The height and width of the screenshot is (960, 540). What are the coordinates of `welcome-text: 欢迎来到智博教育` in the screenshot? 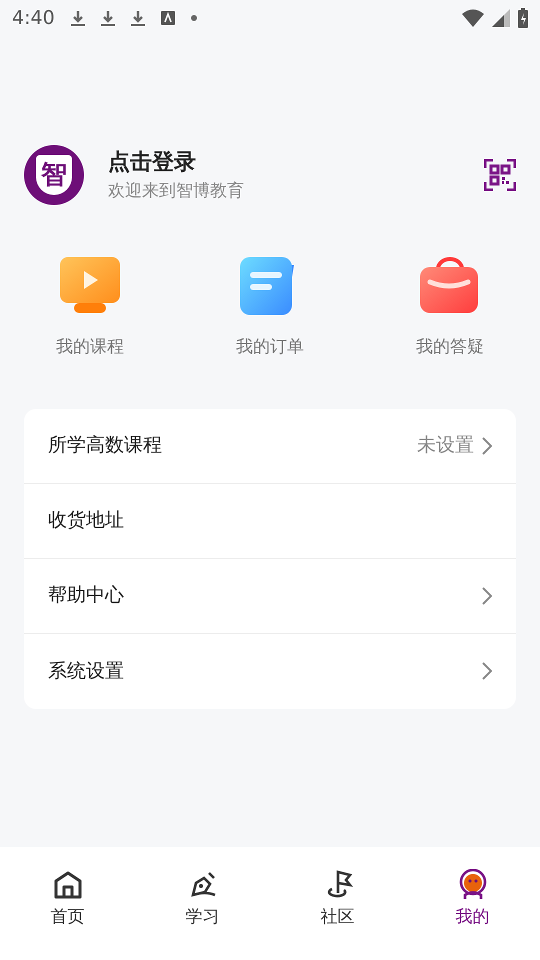 It's located at (176, 191).